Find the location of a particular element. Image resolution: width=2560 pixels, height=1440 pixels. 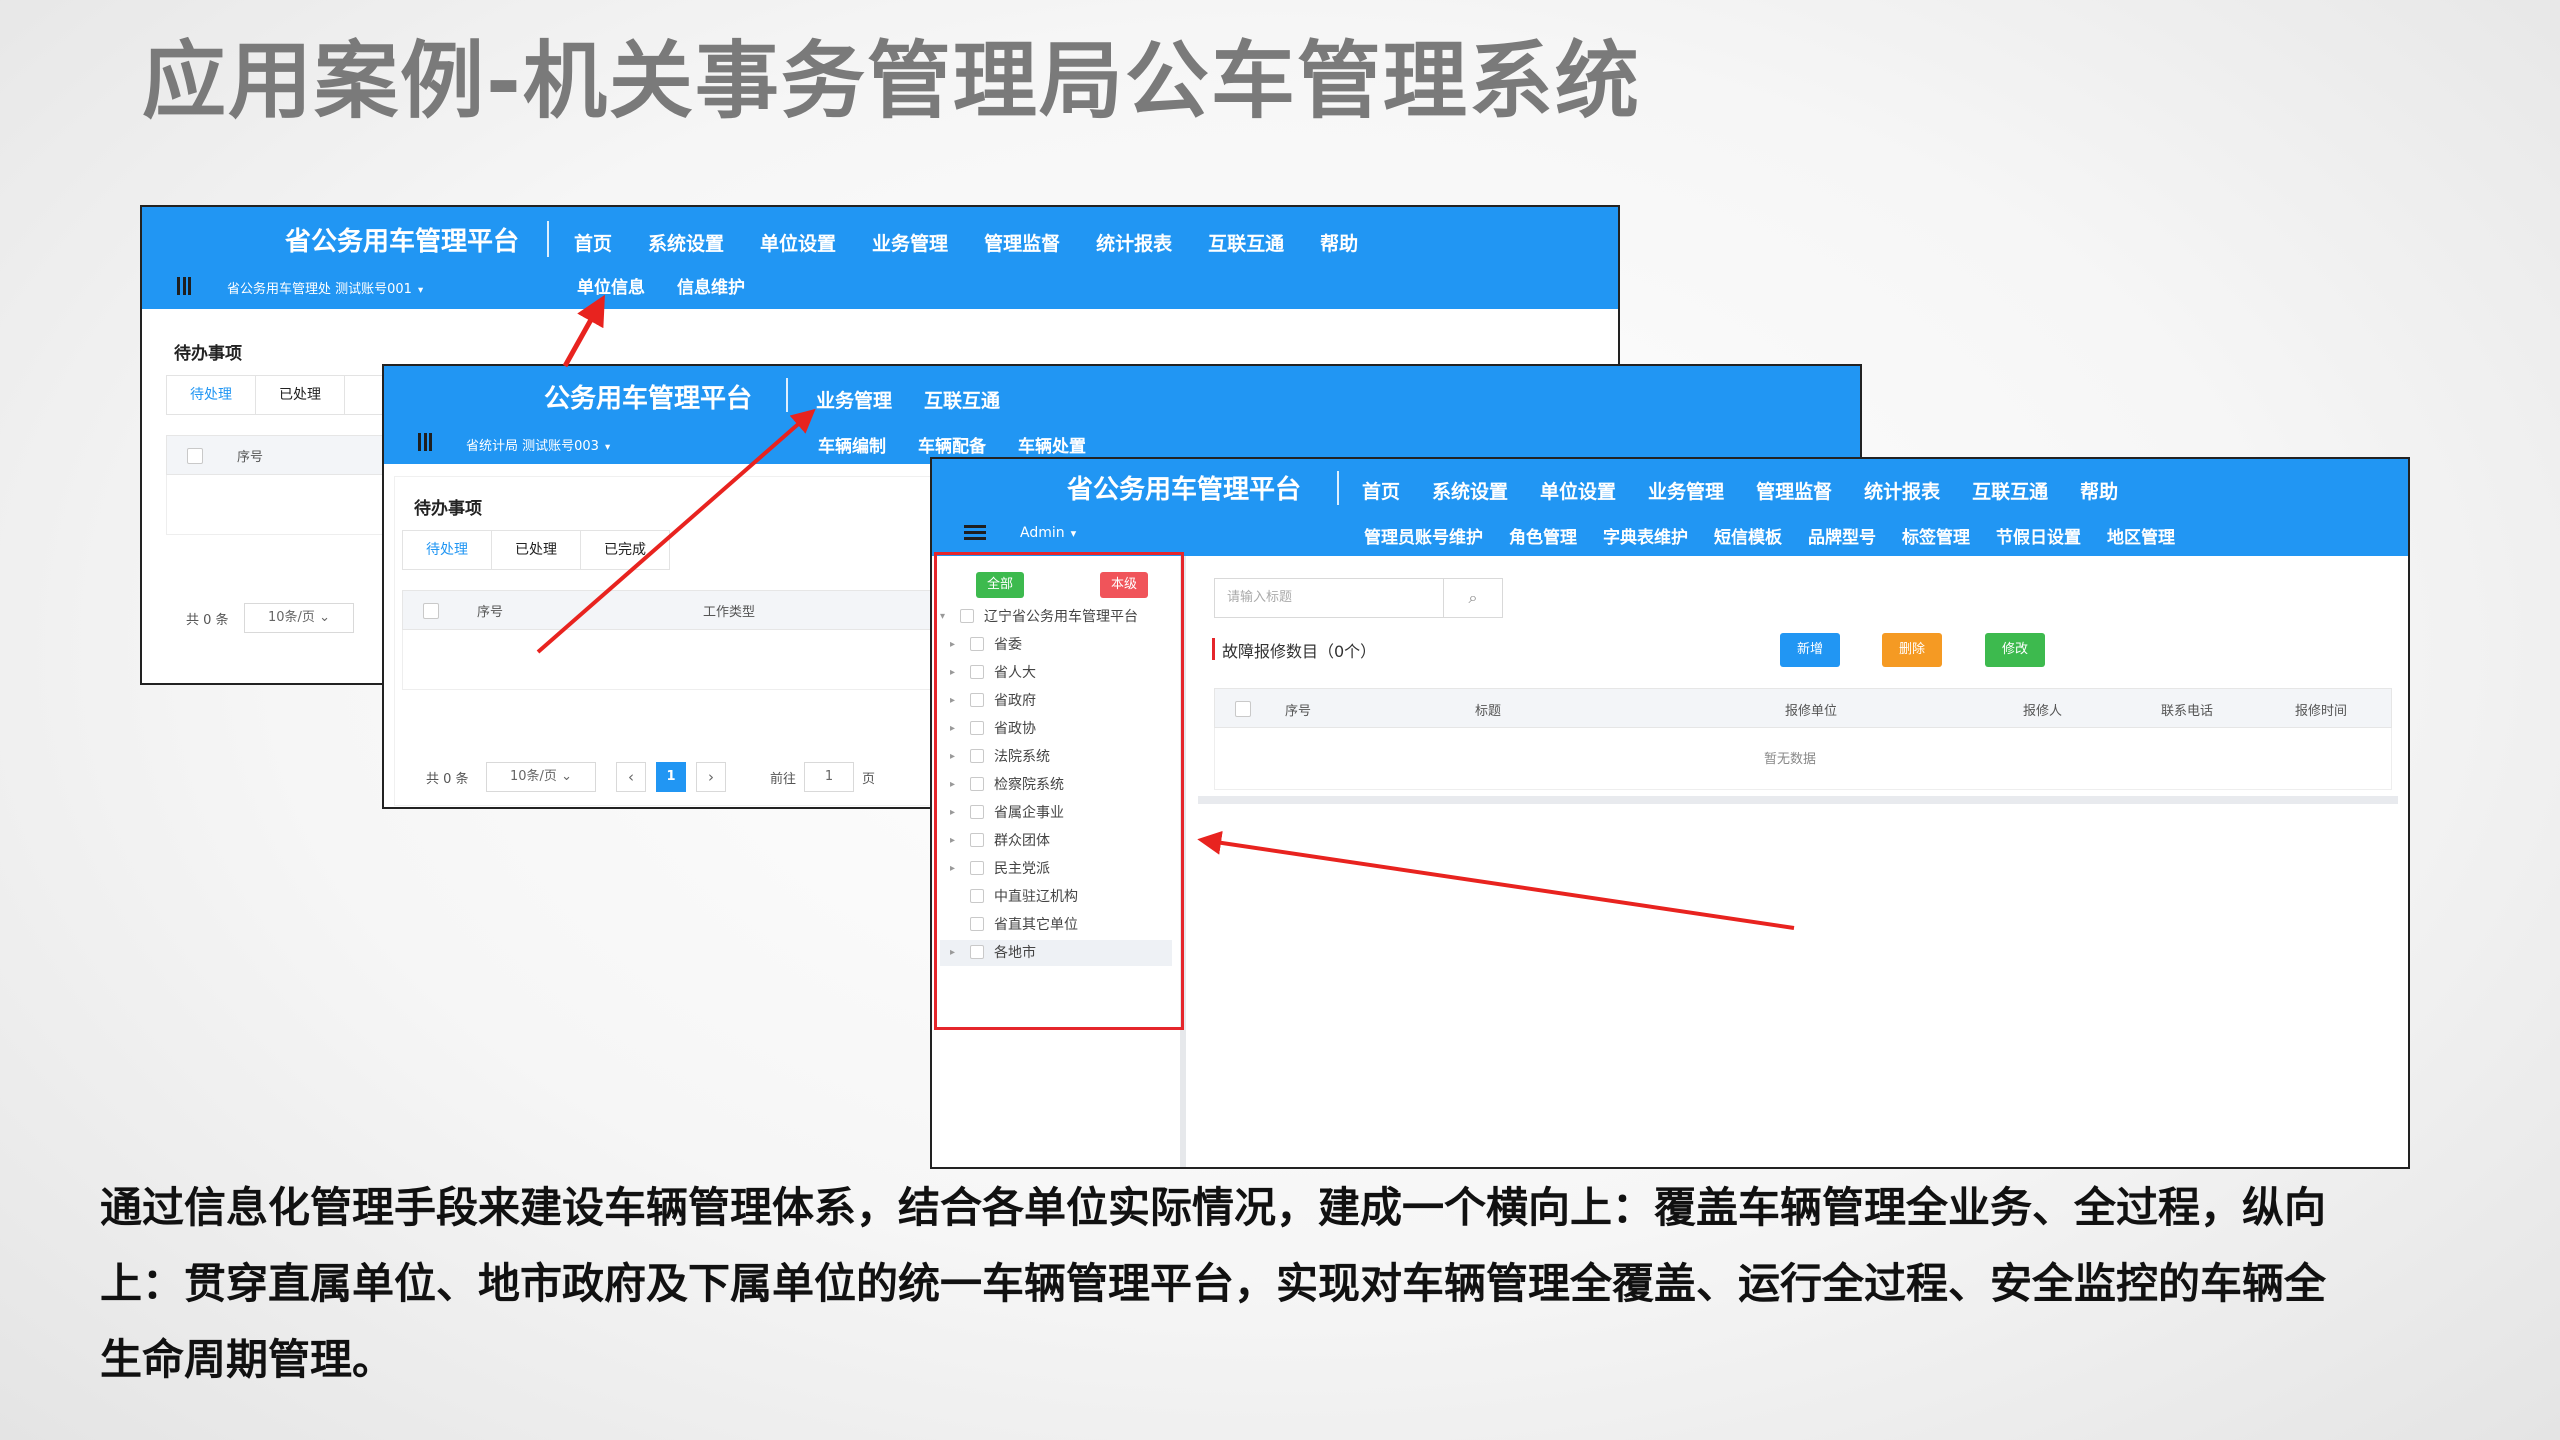

prev-page-button: ‹ is located at coordinates (631, 777).